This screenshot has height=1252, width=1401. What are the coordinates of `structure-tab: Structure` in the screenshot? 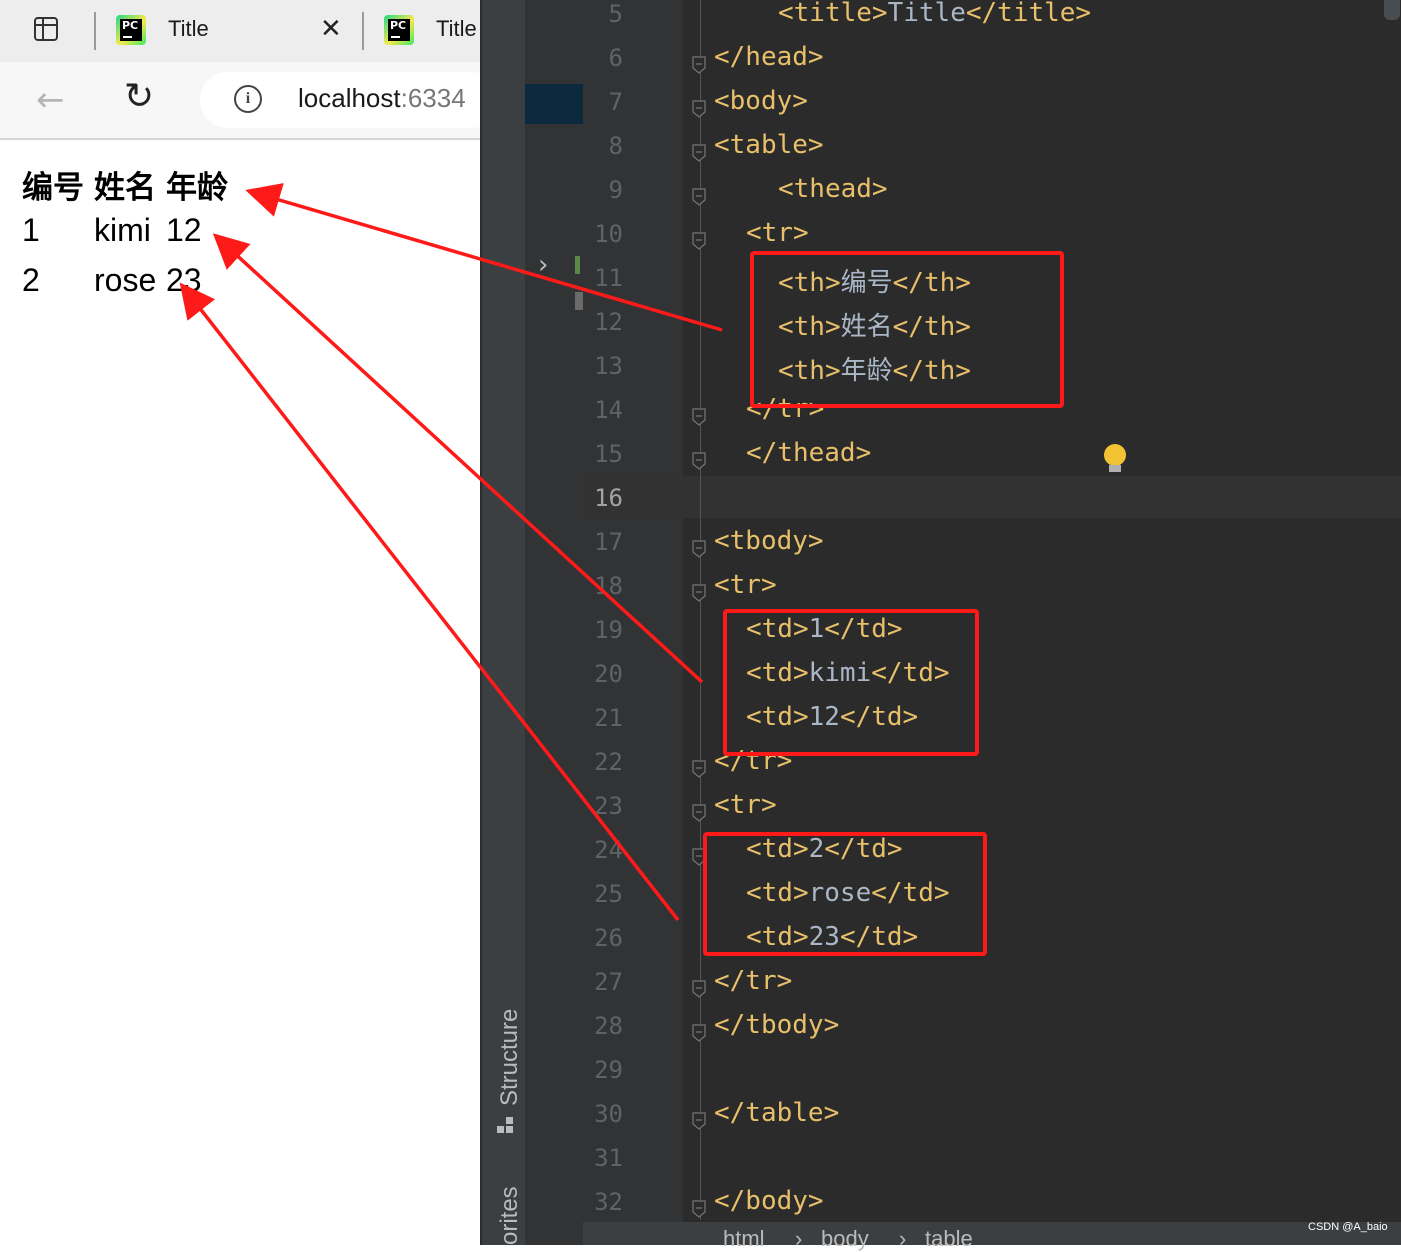 It's located at (510, 1057).